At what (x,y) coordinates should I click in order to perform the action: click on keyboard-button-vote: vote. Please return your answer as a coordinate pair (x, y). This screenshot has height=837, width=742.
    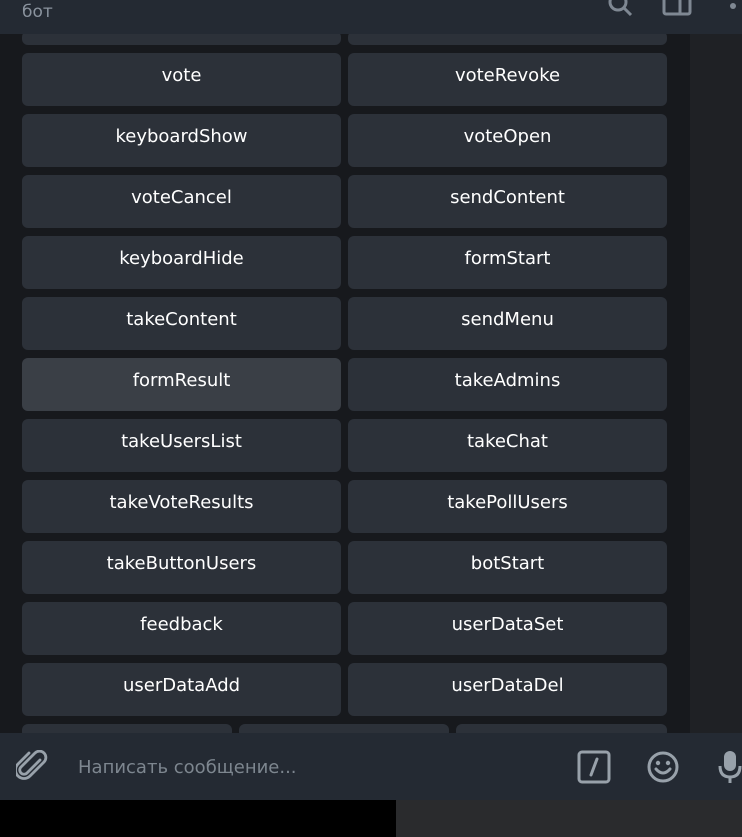
    Looking at the image, I should click on (181, 79).